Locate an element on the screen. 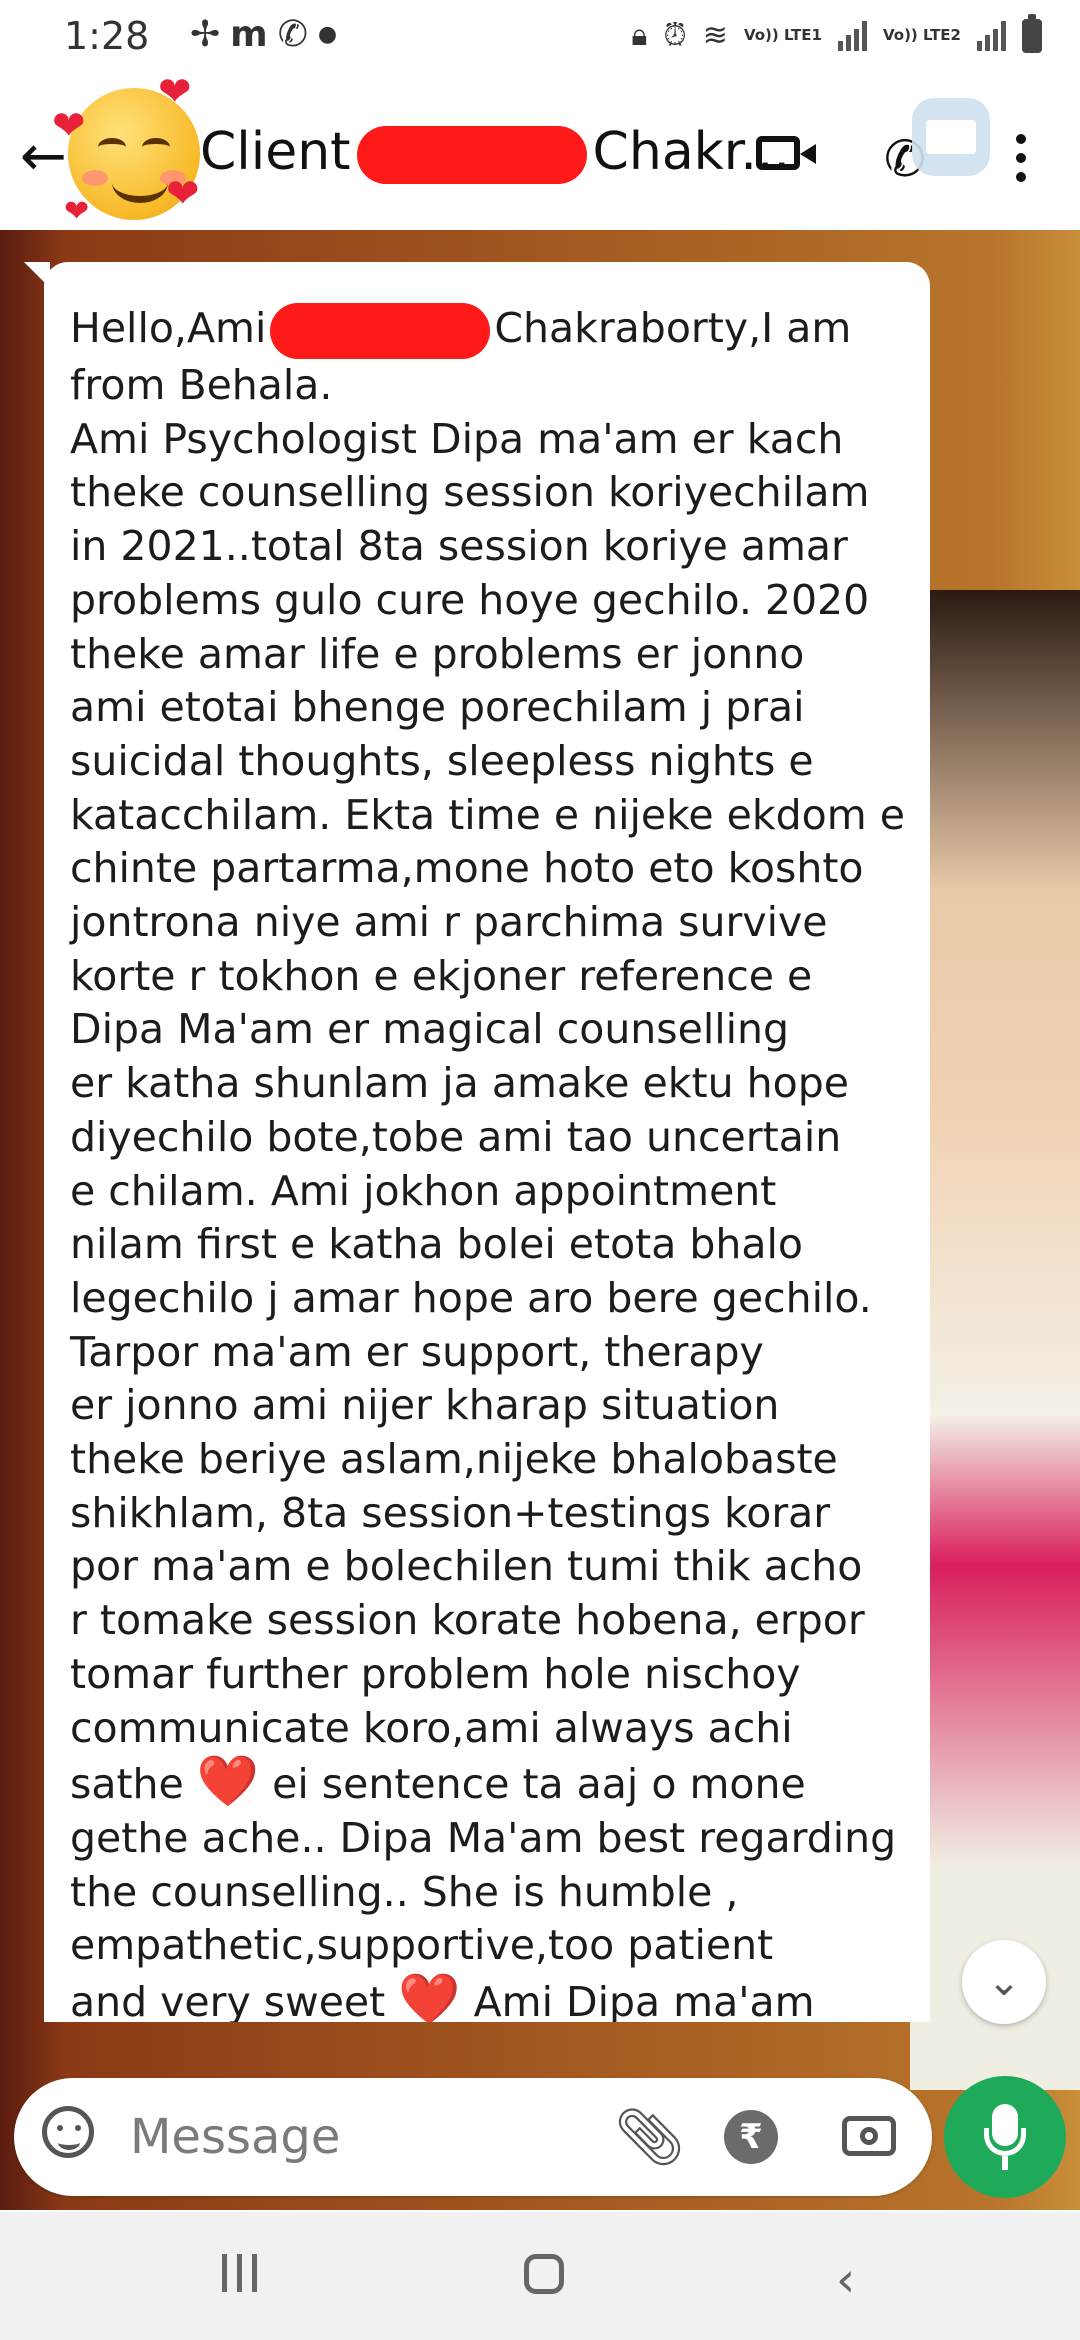  recent-apps-icon is located at coordinates (239, 2273).